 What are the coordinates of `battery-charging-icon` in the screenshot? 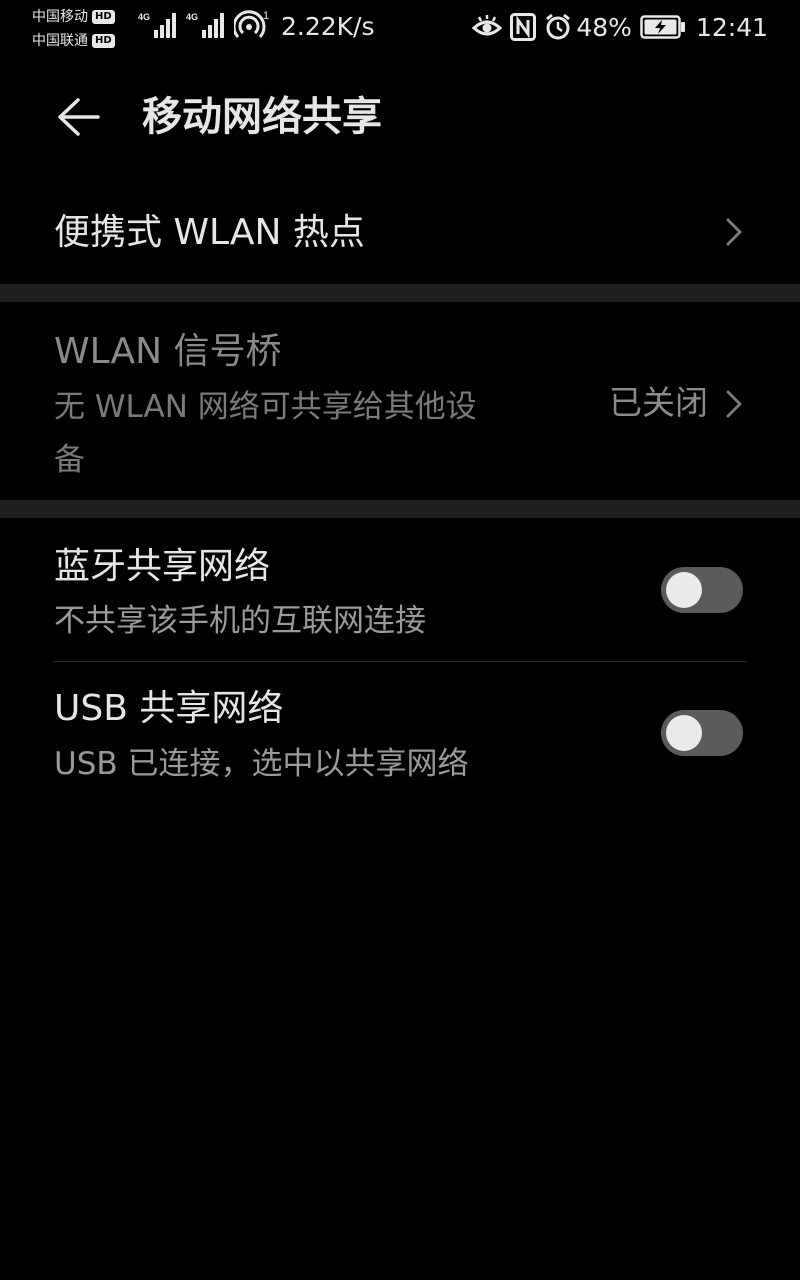 It's located at (663, 27).